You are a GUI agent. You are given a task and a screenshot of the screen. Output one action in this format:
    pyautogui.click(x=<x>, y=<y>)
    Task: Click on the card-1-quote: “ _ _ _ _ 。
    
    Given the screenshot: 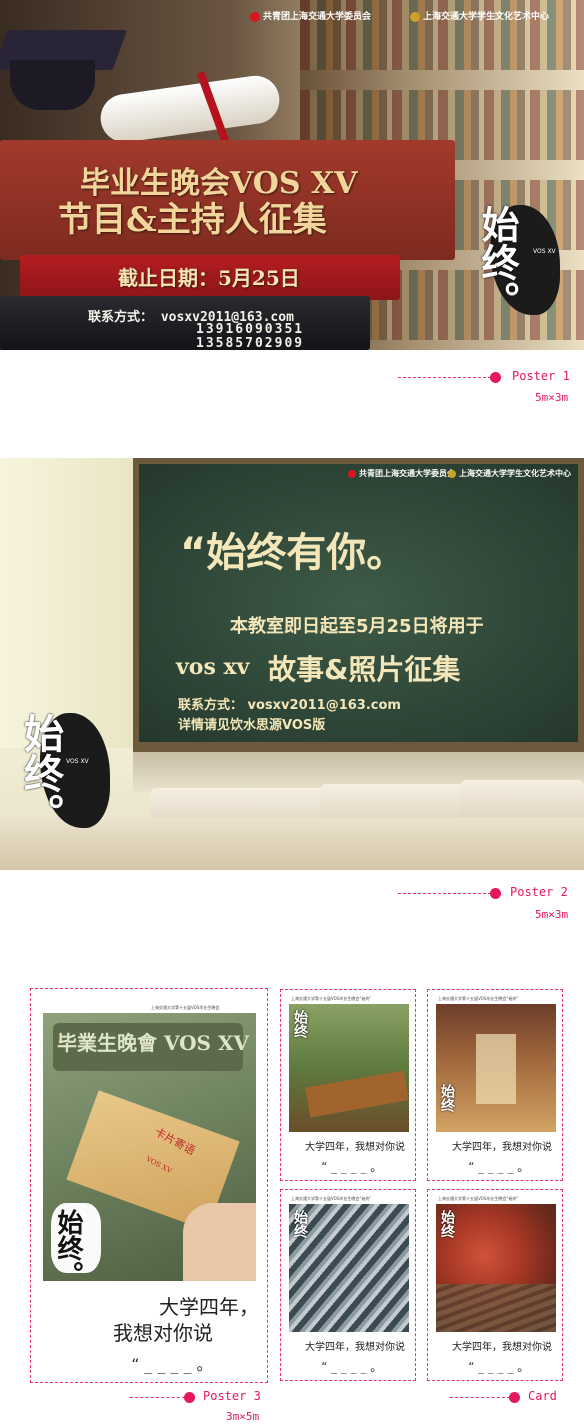 What is the action you would take?
    pyautogui.click(x=352, y=1167)
    